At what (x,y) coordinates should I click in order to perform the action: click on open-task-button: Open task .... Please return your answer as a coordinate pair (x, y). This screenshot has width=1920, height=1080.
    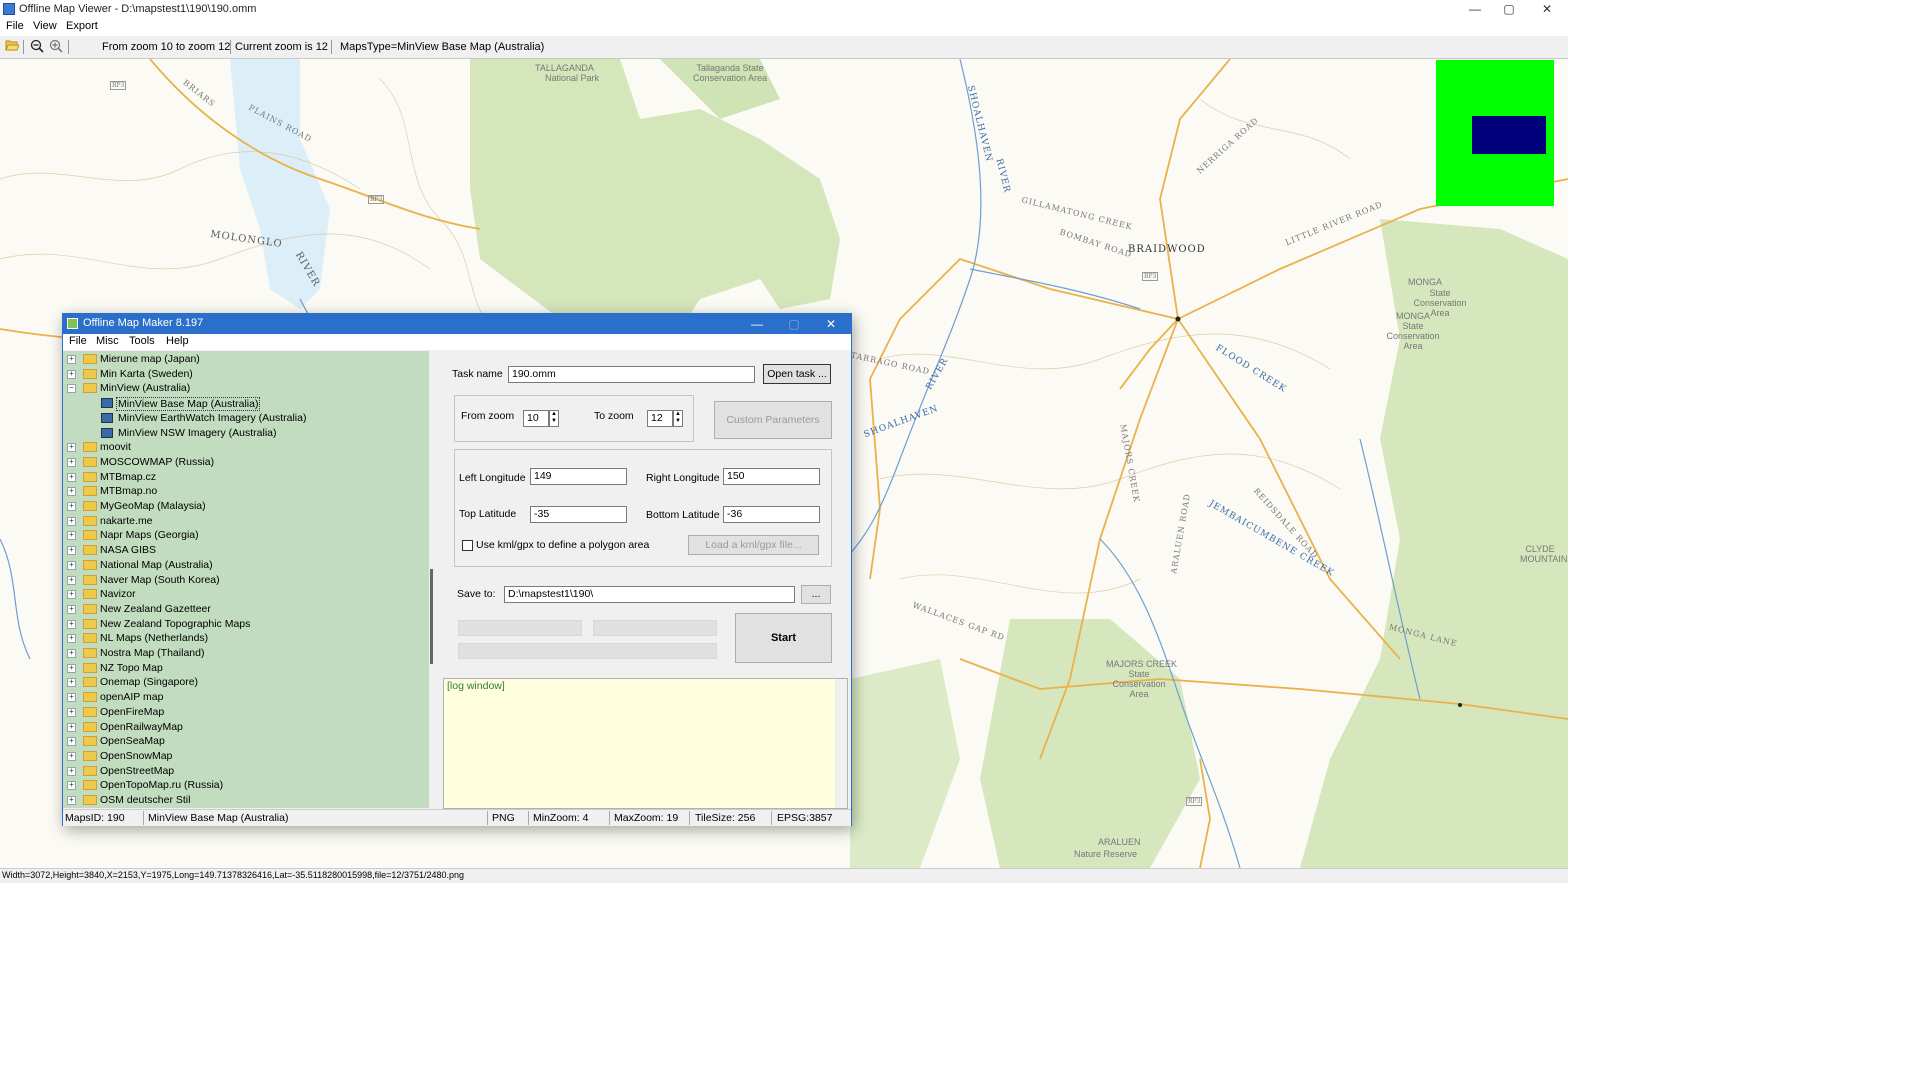
    Looking at the image, I should click on (797, 374).